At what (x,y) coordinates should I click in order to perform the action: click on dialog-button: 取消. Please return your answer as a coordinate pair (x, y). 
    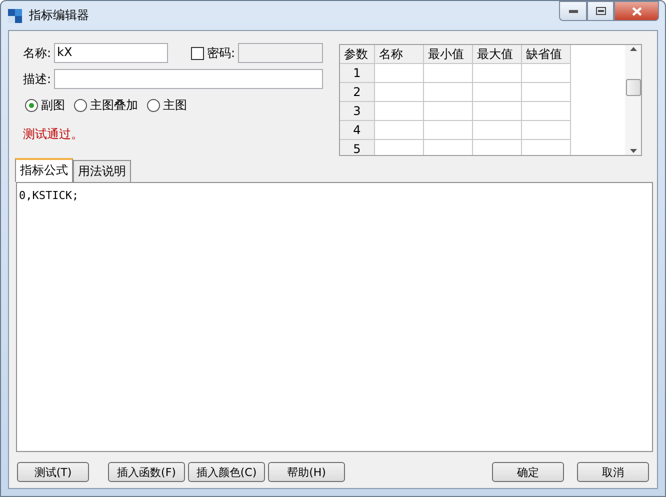
    Looking at the image, I should click on (613, 472).